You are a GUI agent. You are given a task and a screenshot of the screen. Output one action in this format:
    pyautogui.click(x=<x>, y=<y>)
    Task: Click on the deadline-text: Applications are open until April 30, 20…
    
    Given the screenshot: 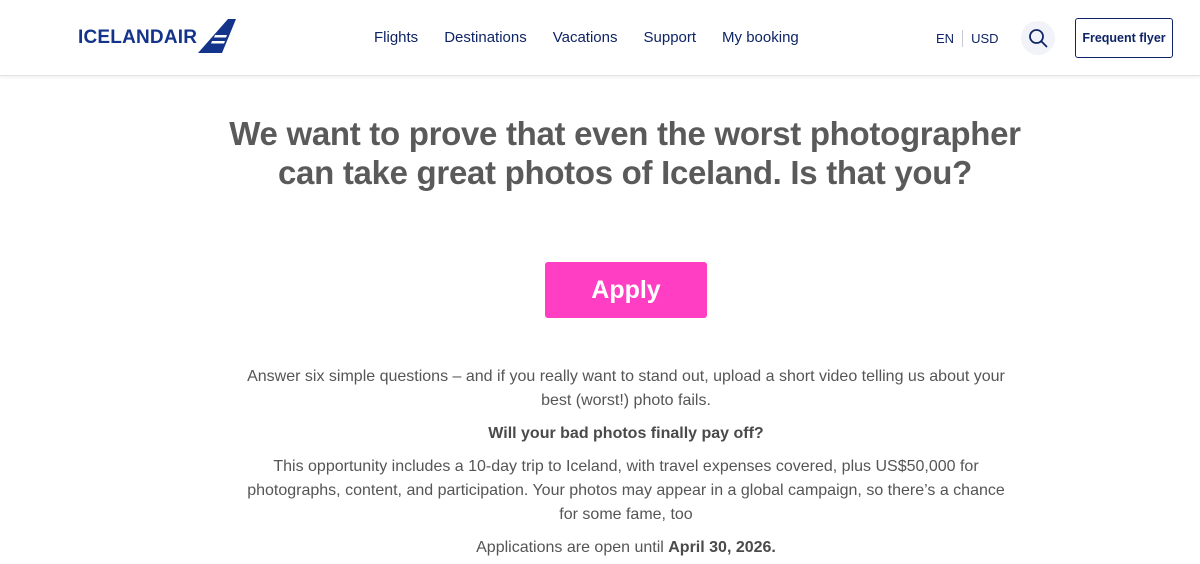 What is the action you would take?
    pyautogui.click(x=626, y=548)
    